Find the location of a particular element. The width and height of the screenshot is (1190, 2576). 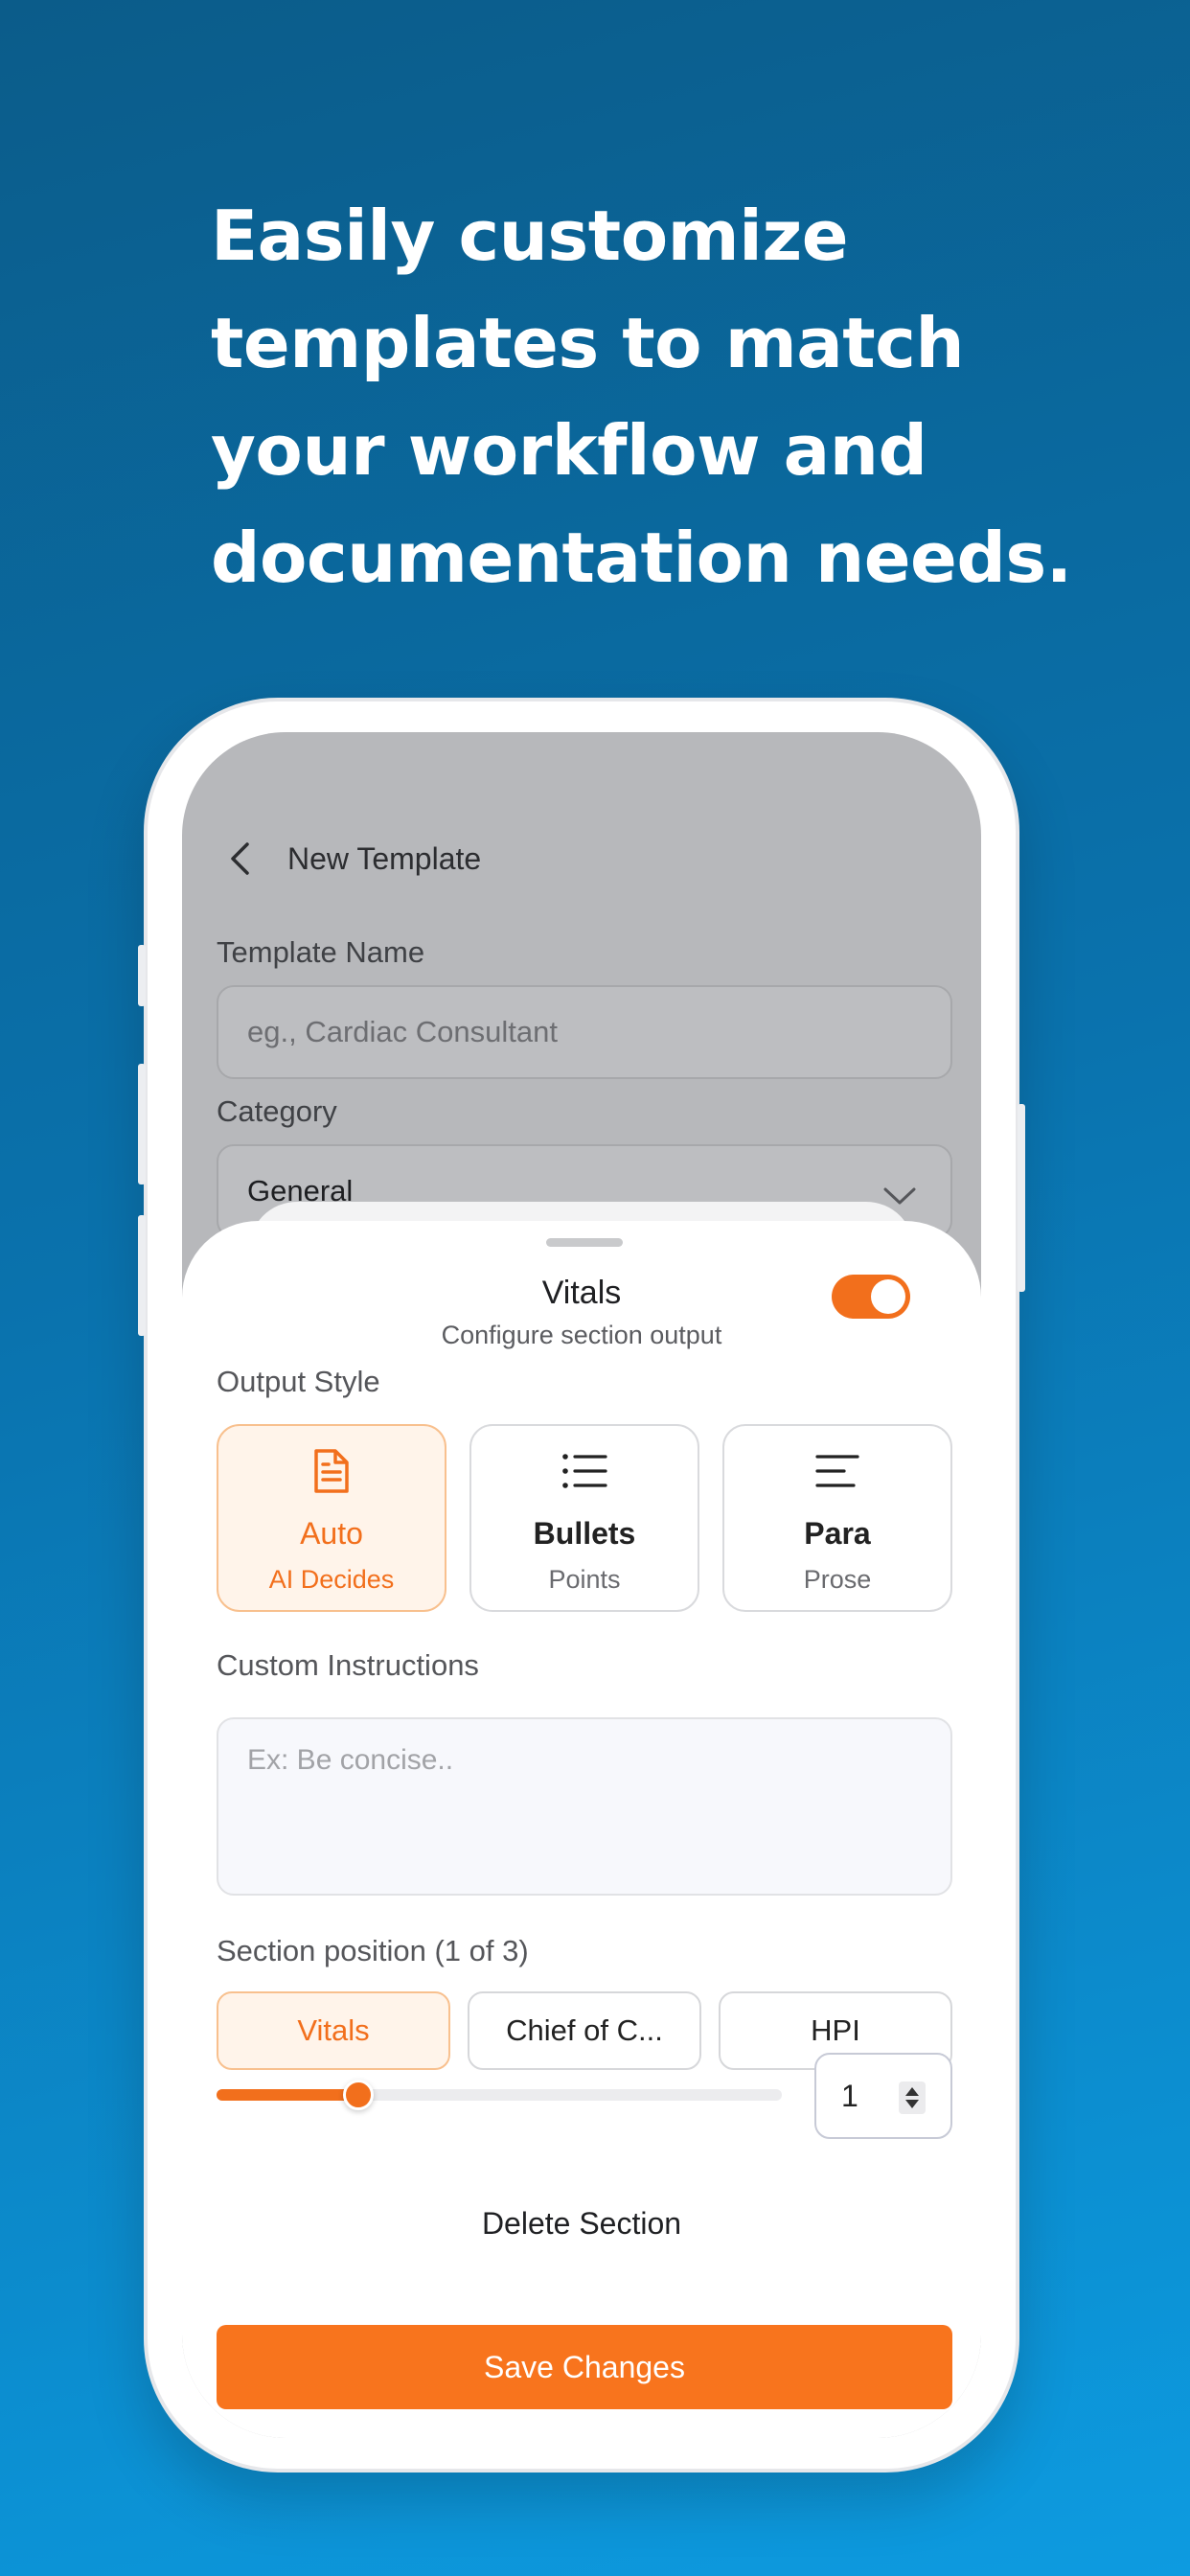

headline-line-3: your workflow and is located at coordinates (569, 450).